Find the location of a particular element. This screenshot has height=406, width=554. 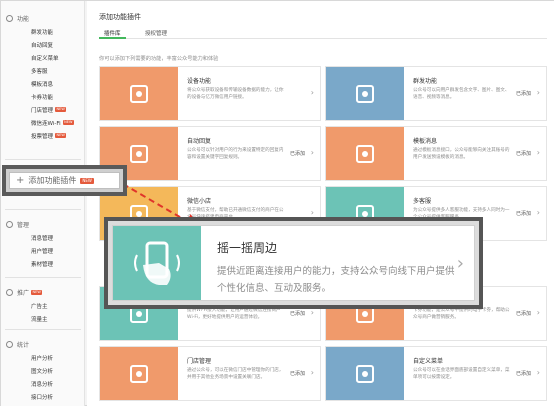

menu-icon is located at coordinates (365, 373).